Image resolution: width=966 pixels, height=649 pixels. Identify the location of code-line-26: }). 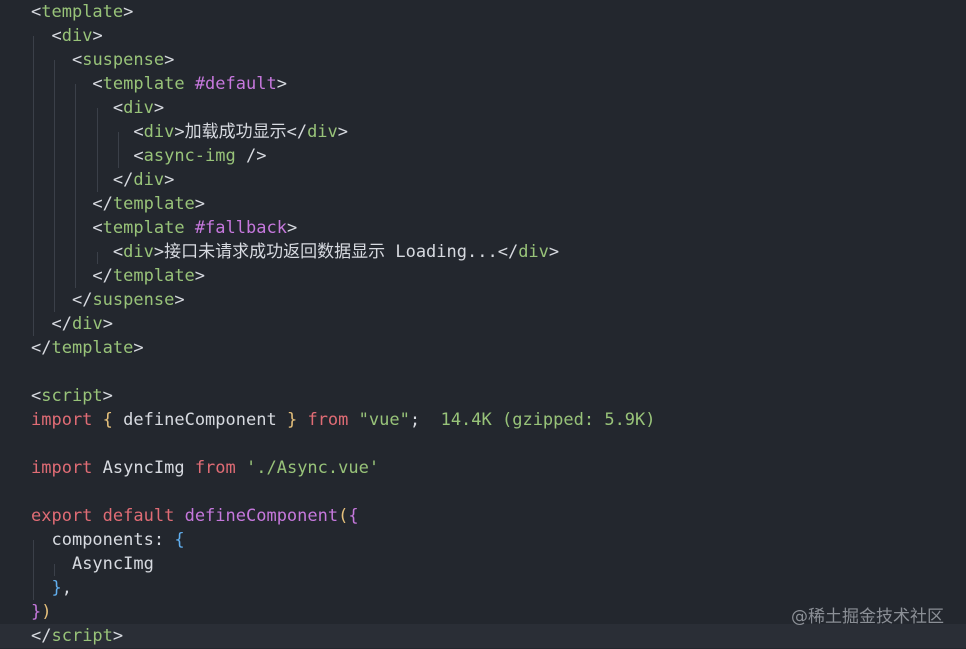
(41, 612).